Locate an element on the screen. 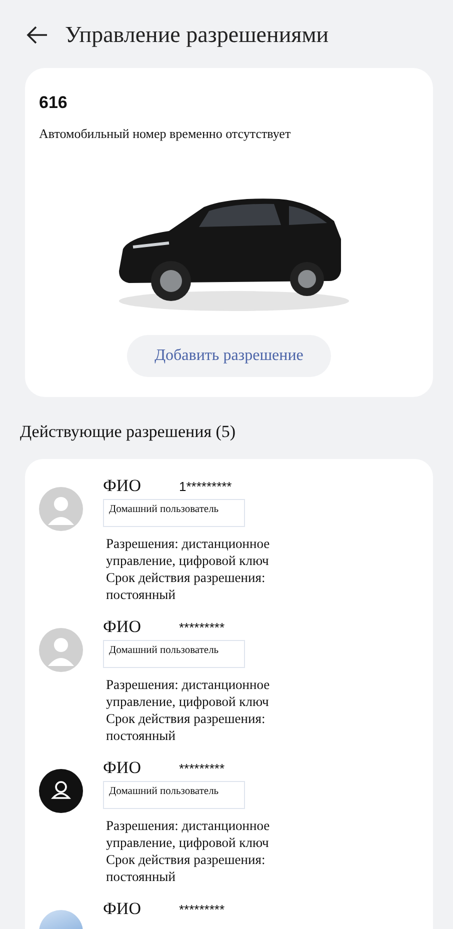 This screenshot has height=929, width=453. page-title: Управление разрешениями is located at coordinates (197, 34).